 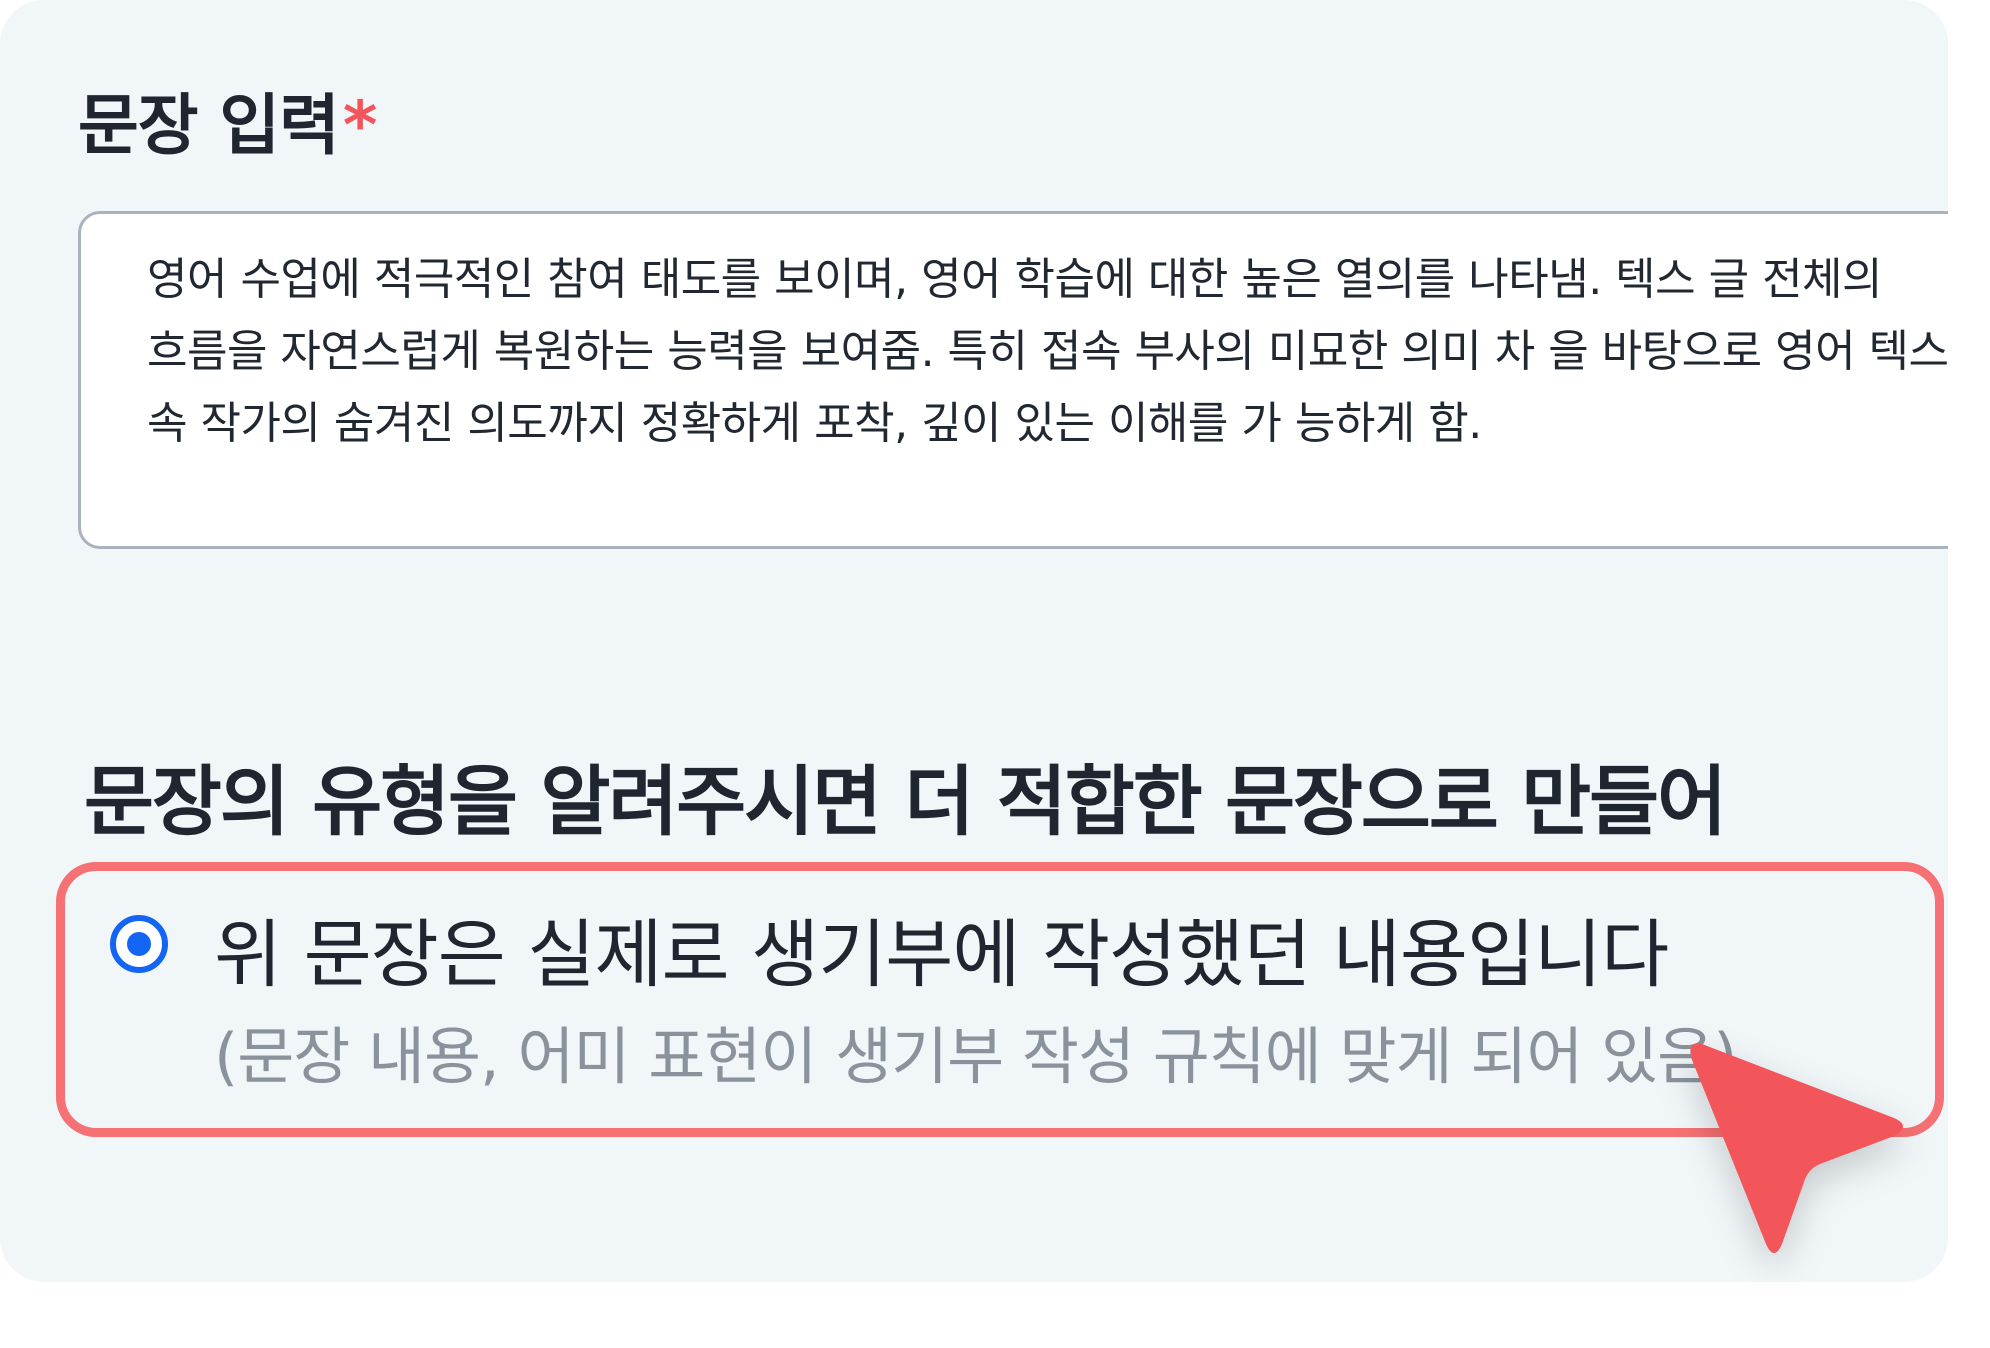 I want to click on pointer-cursor-shape, so click(x=1796, y=1148).